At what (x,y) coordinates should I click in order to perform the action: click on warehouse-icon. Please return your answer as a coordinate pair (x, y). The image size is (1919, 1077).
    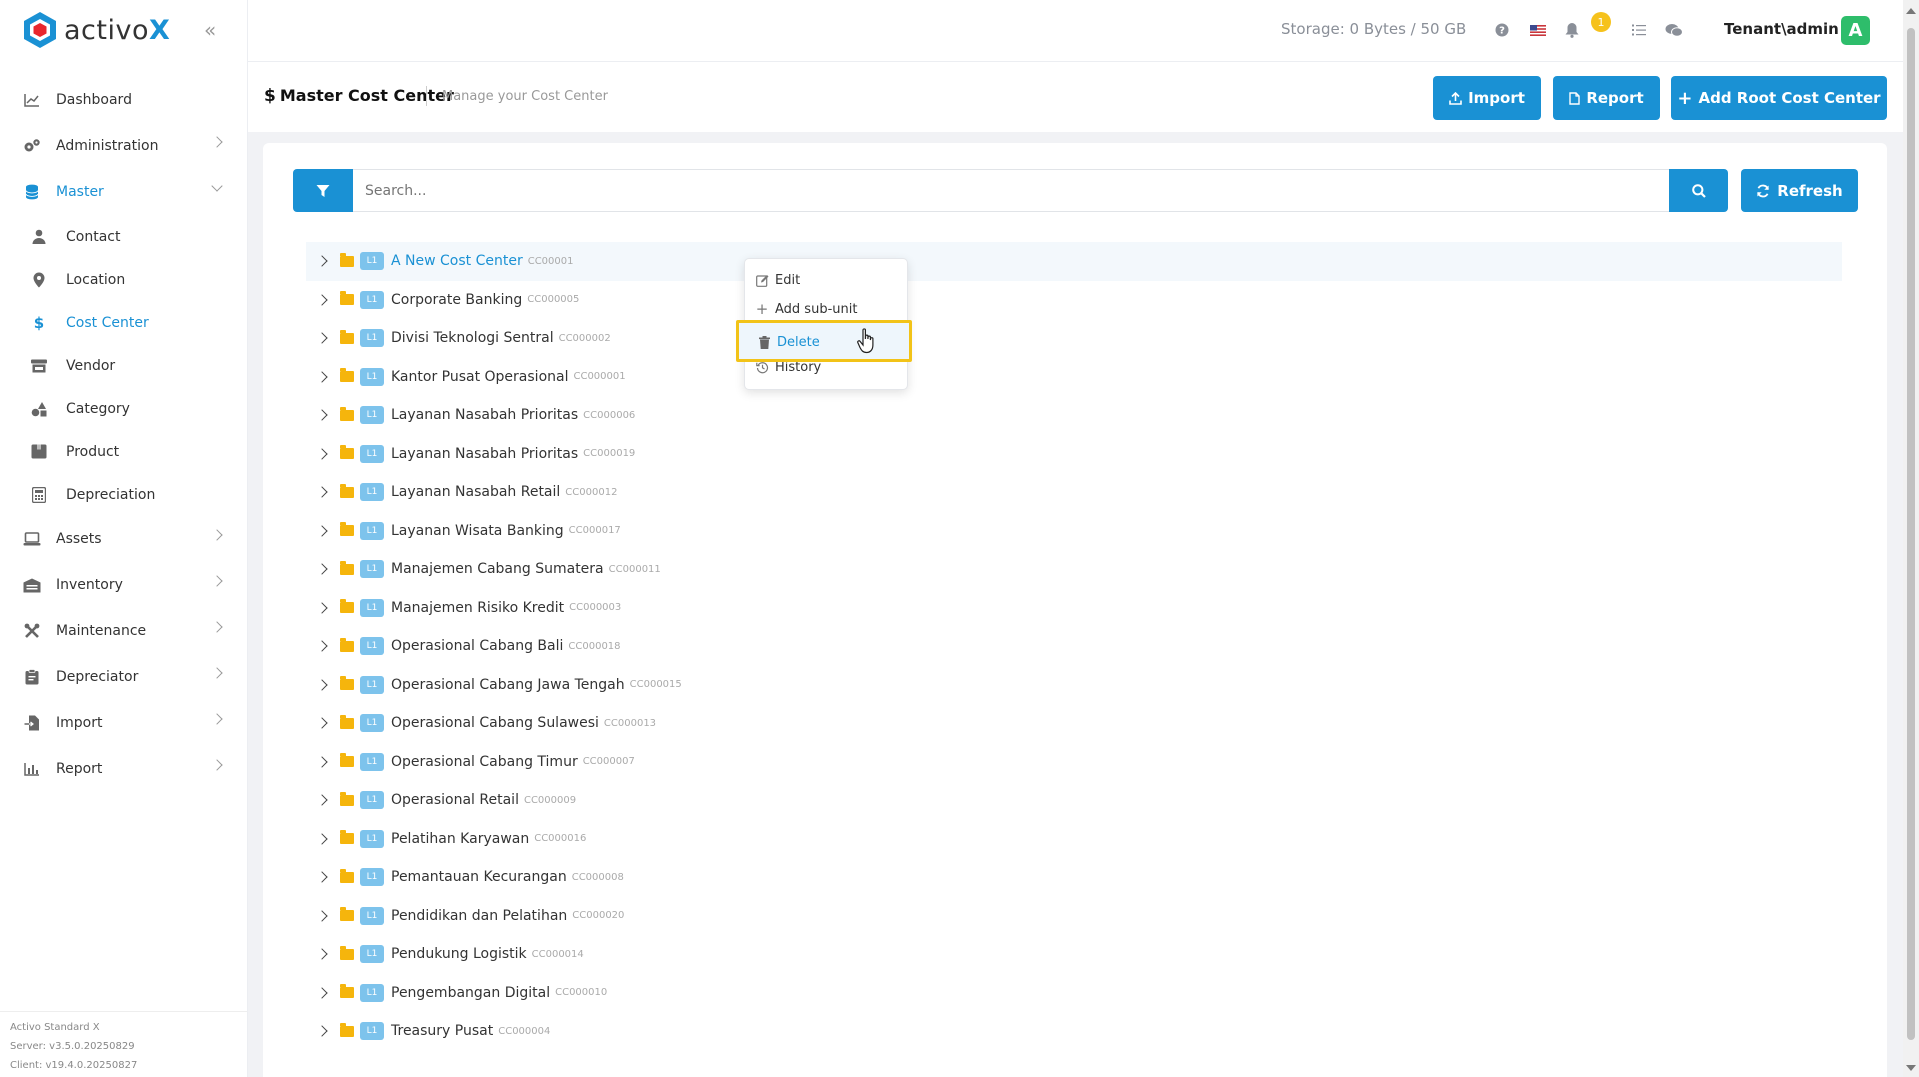
    Looking at the image, I should click on (32, 585).